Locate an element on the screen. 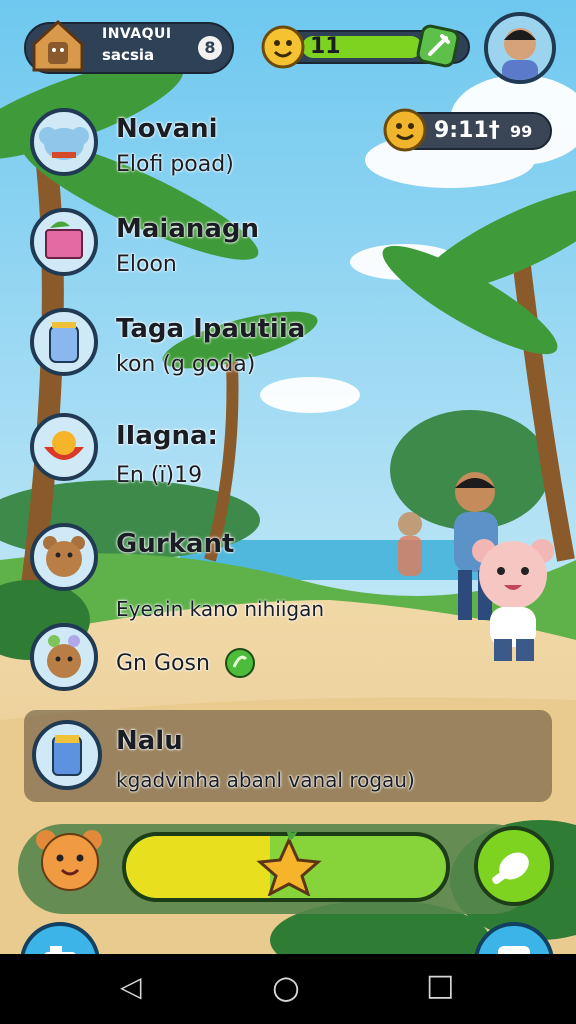 The width and height of the screenshot is (576, 1024). highlight-panel: Nalu kgadvinha abanl vanal rogau) is located at coordinates (288, 756).